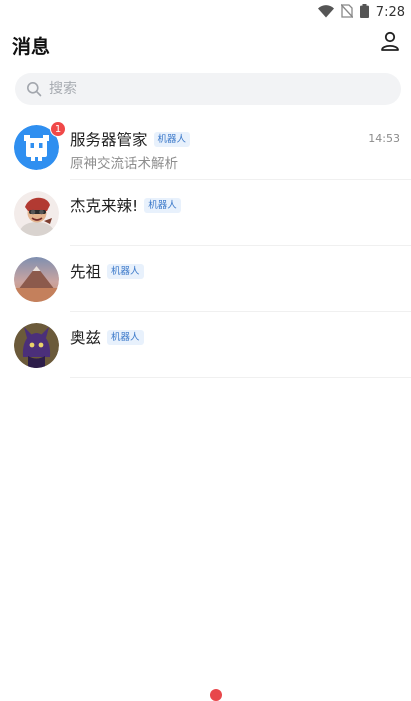 This screenshot has width=411, height=701. Describe the element at coordinates (216, 695) in the screenshot. I see `notification-dot` at that location.